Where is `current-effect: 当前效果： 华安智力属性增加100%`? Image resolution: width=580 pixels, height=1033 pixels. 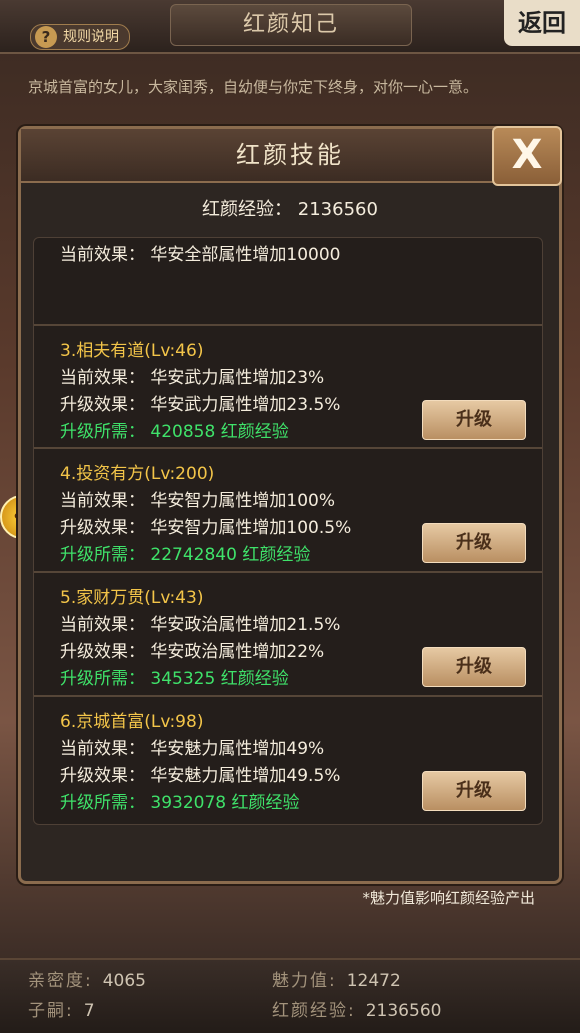 current-effect: 当前效果： 华安智力属性增加100% is located at coordinates (198, 501).